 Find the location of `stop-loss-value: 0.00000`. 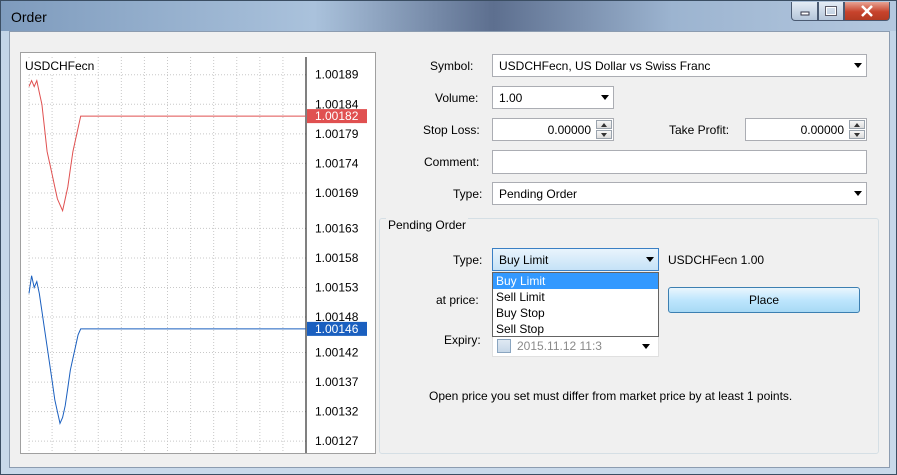

stop-loss-value: 0.00000 is located at coordinates (569, 130).